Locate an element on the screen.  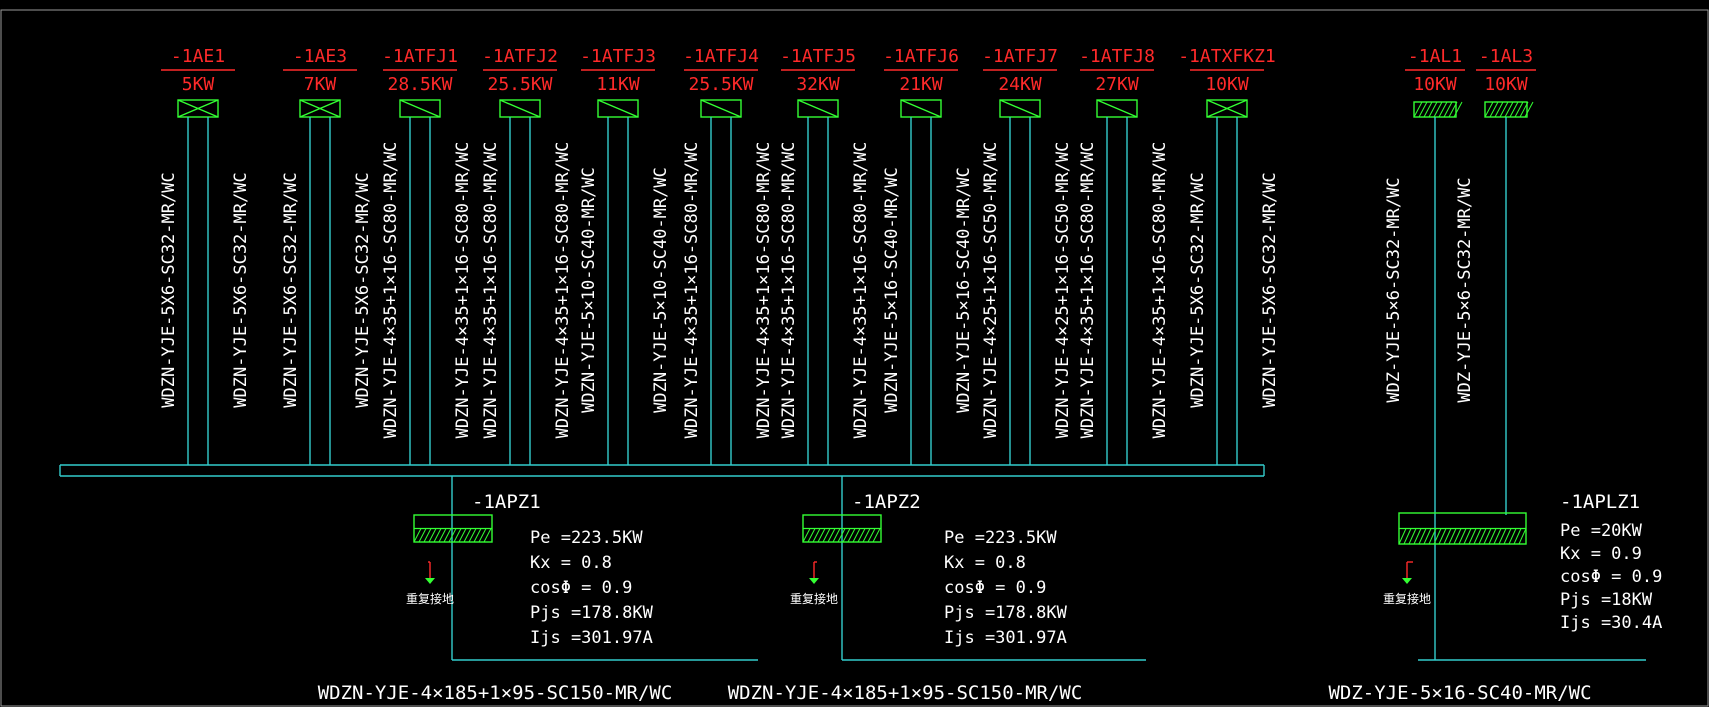
lighting-feeder-id-label: -1AL1 is located at coordinates (1435, 56).